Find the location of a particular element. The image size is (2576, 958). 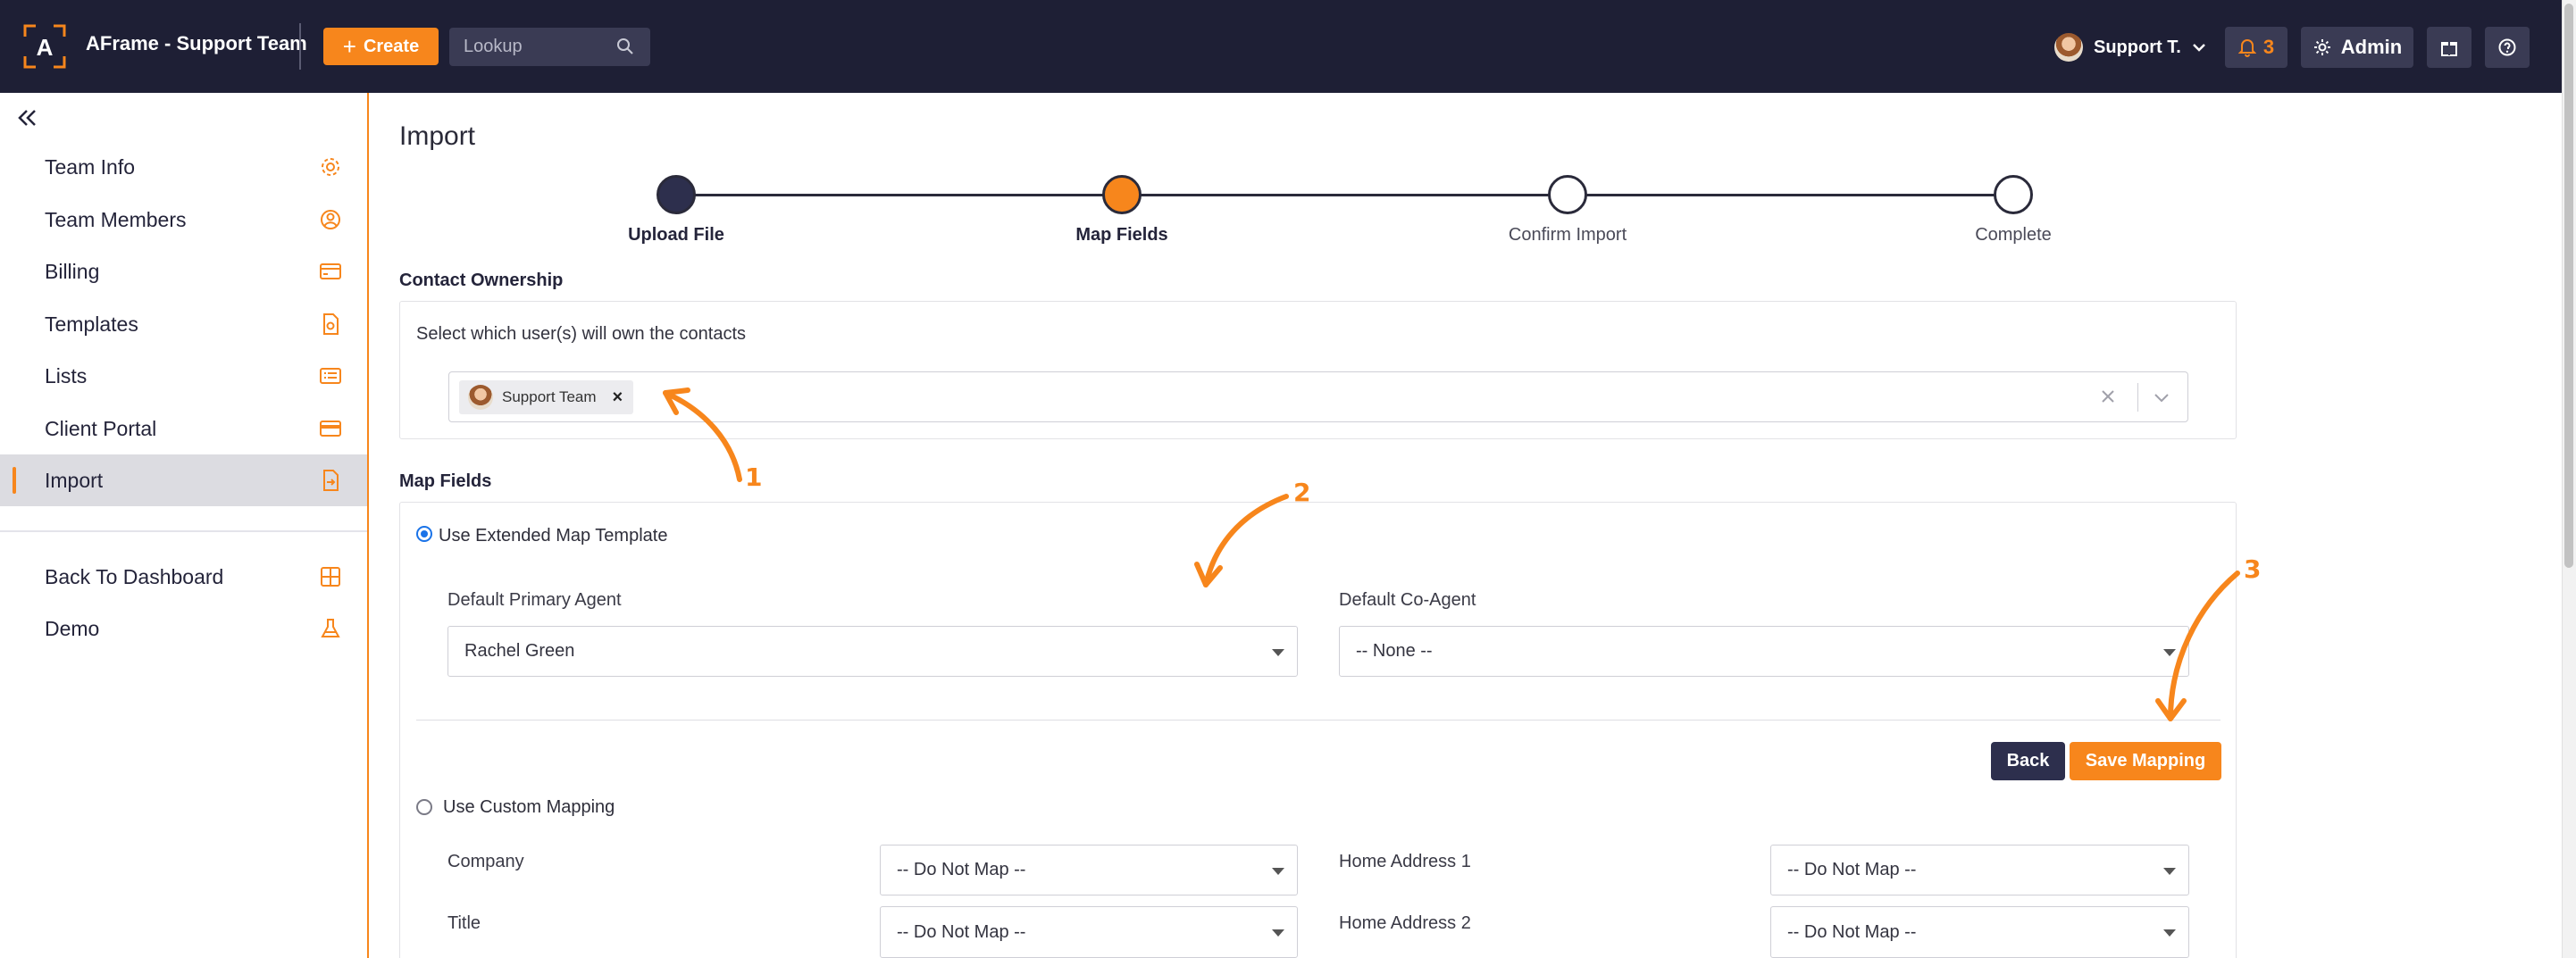

annotation-number-2: 2 is located at coordinates (1302, 492).